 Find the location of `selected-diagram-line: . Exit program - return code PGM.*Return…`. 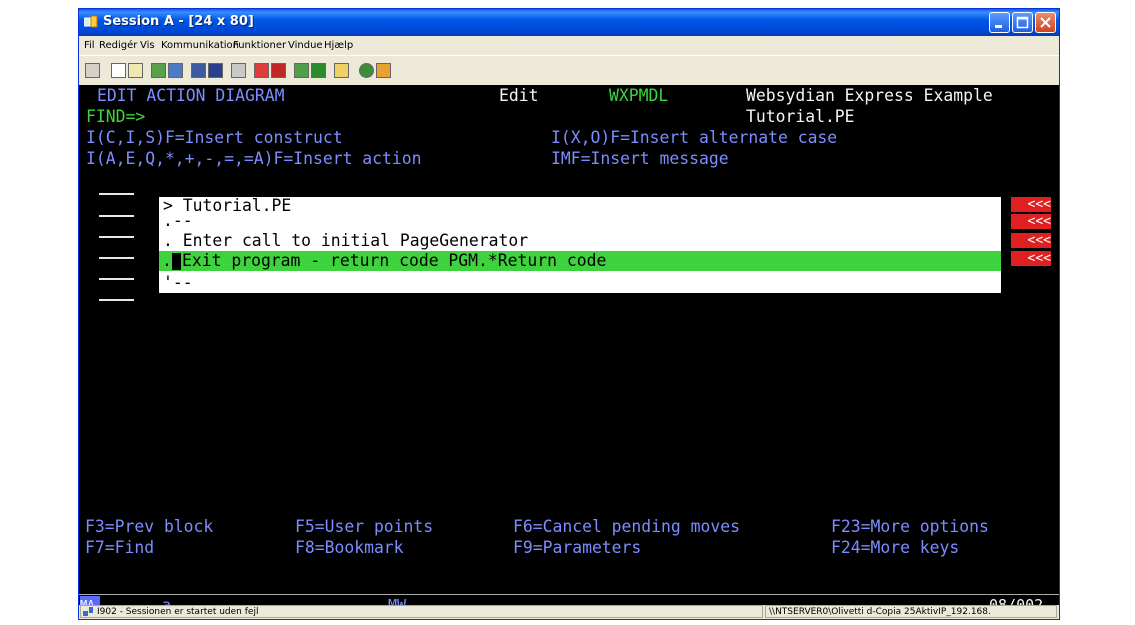

selected-diagram-line: . Exit program - return code PGM.*Return… is located at coordinates (580, 261).